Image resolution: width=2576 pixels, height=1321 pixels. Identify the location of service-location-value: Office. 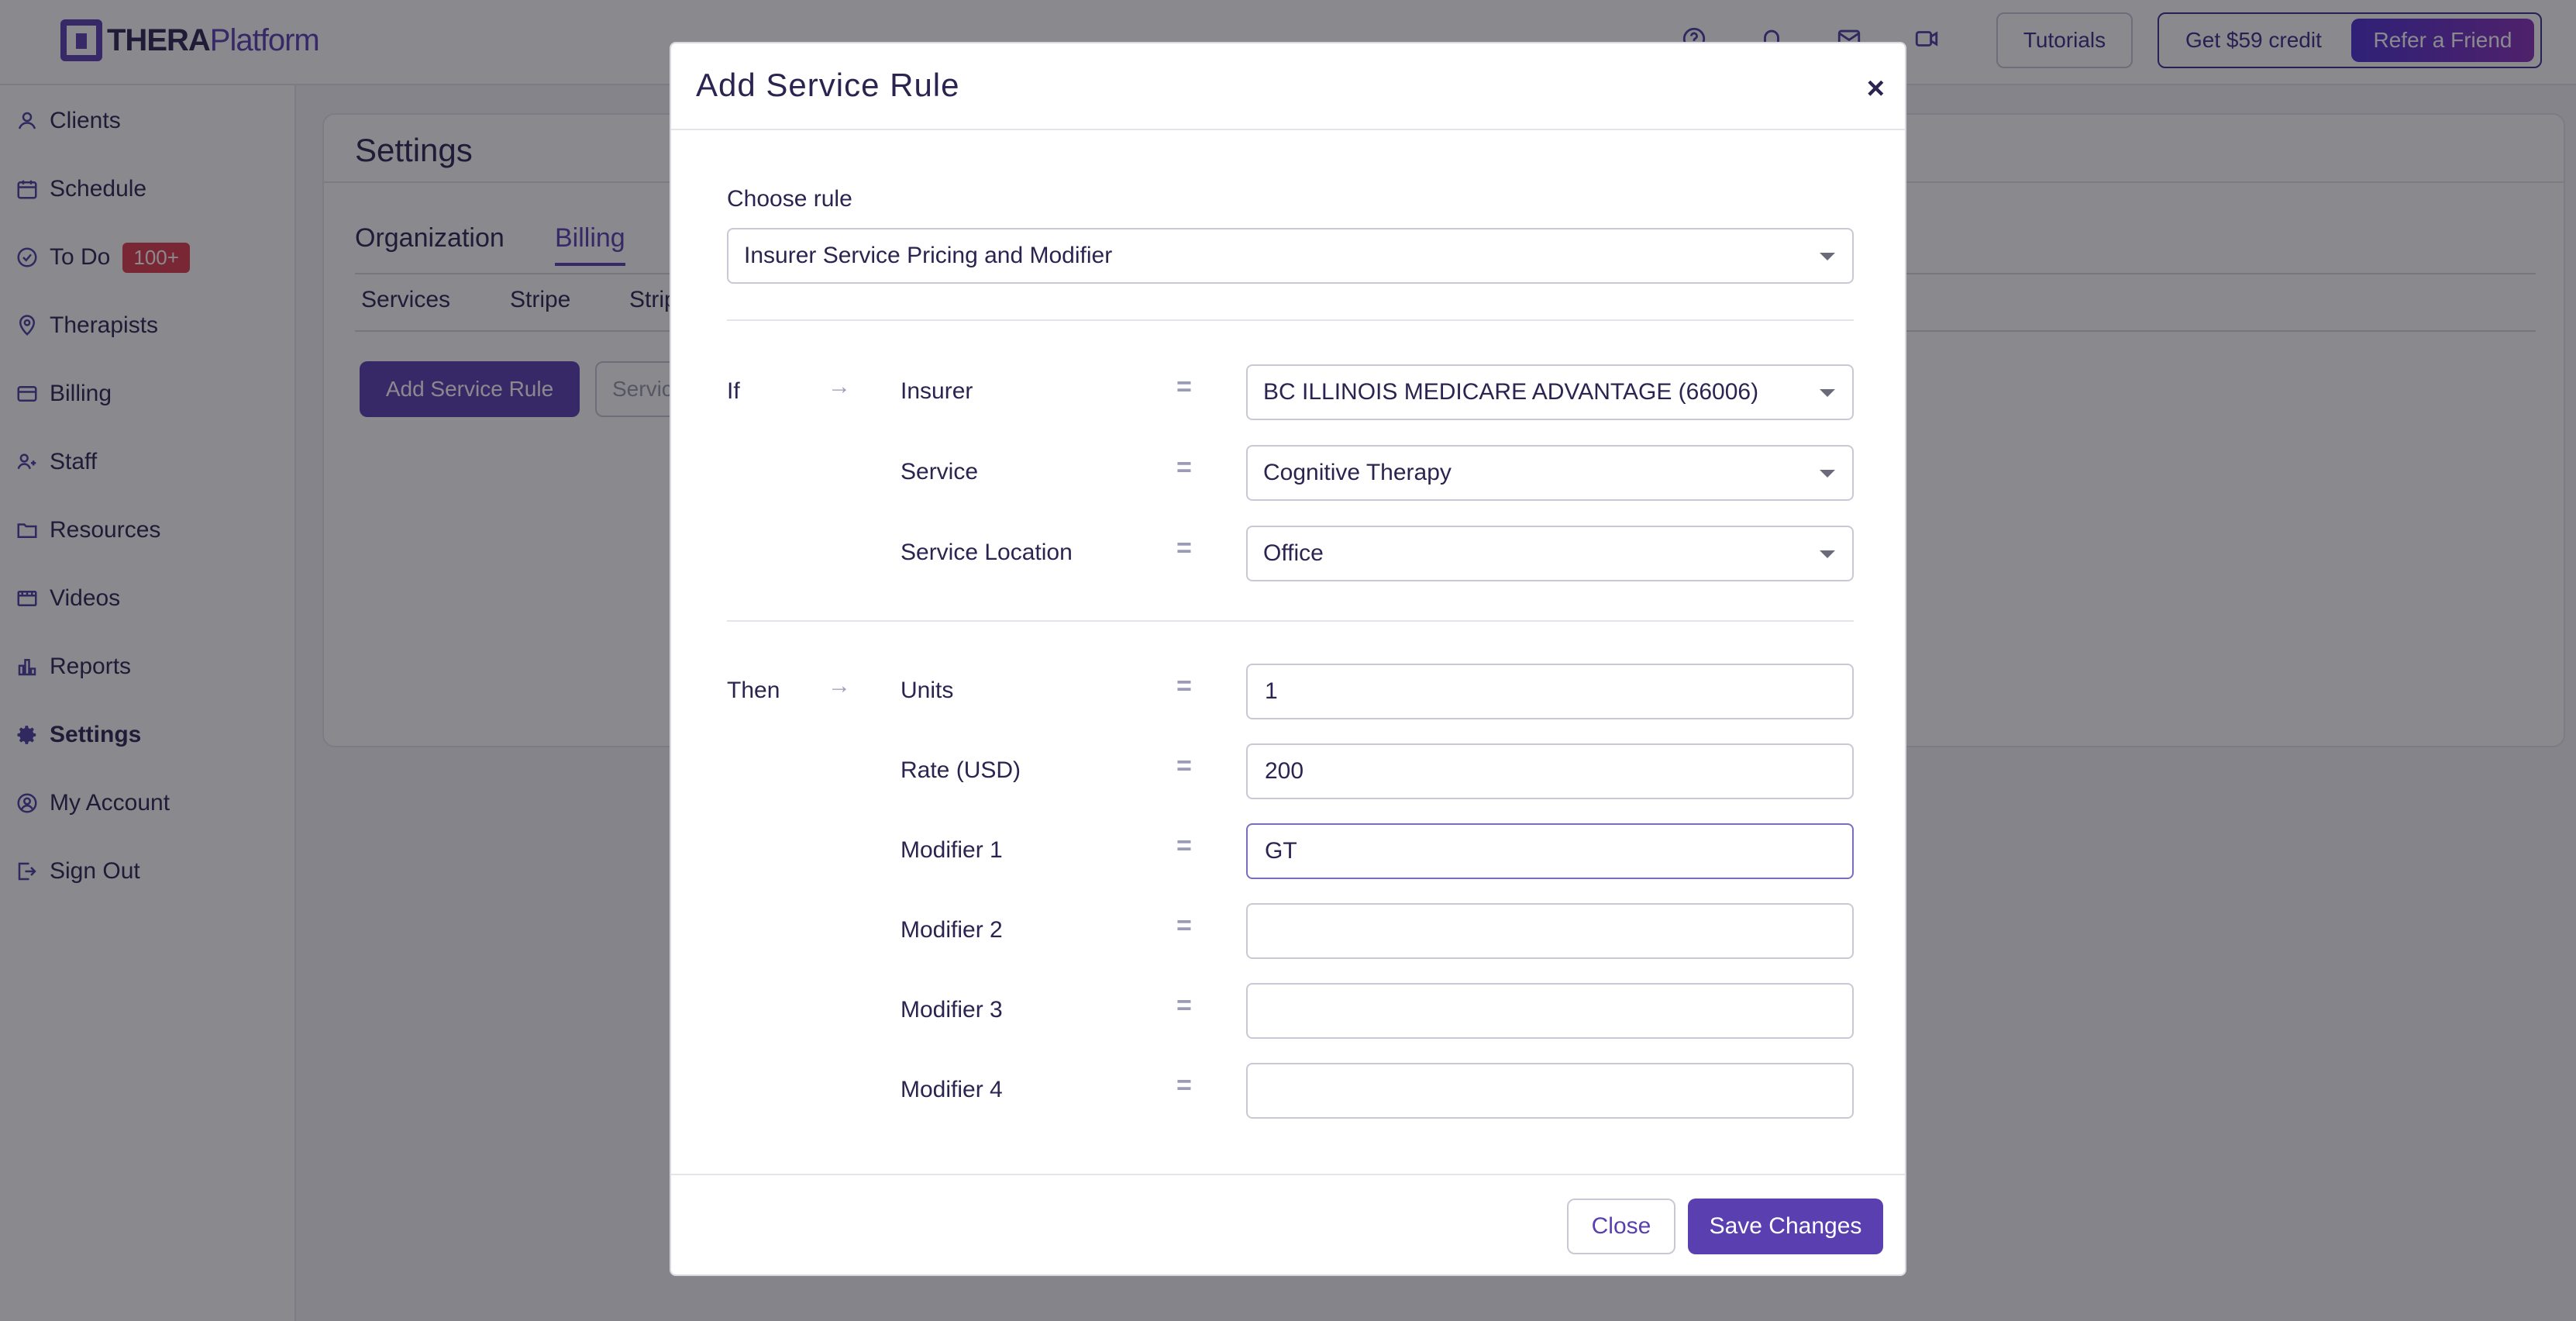
(1293, 553).